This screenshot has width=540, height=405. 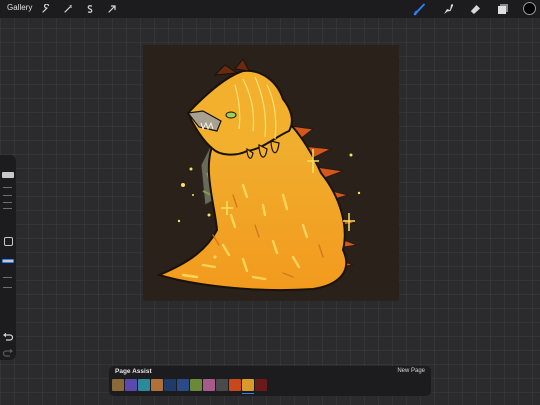 I want to click on brush-size-handle, so click(x=8, y=175).